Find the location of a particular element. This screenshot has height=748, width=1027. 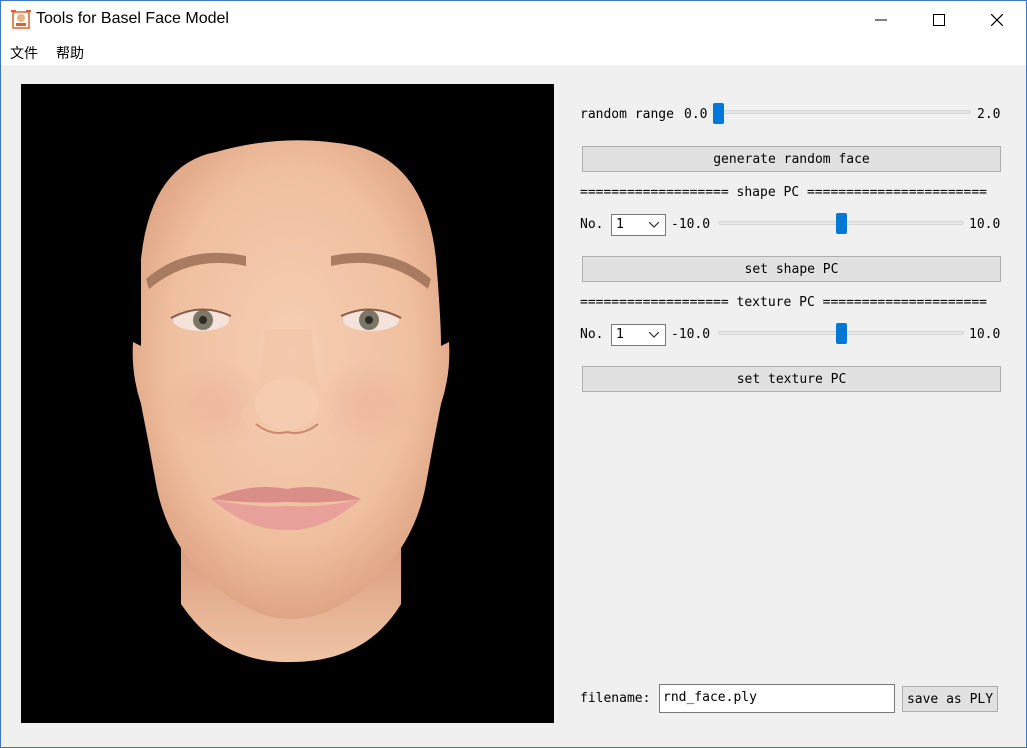

maximize-button is located at coordinates (939, 20).